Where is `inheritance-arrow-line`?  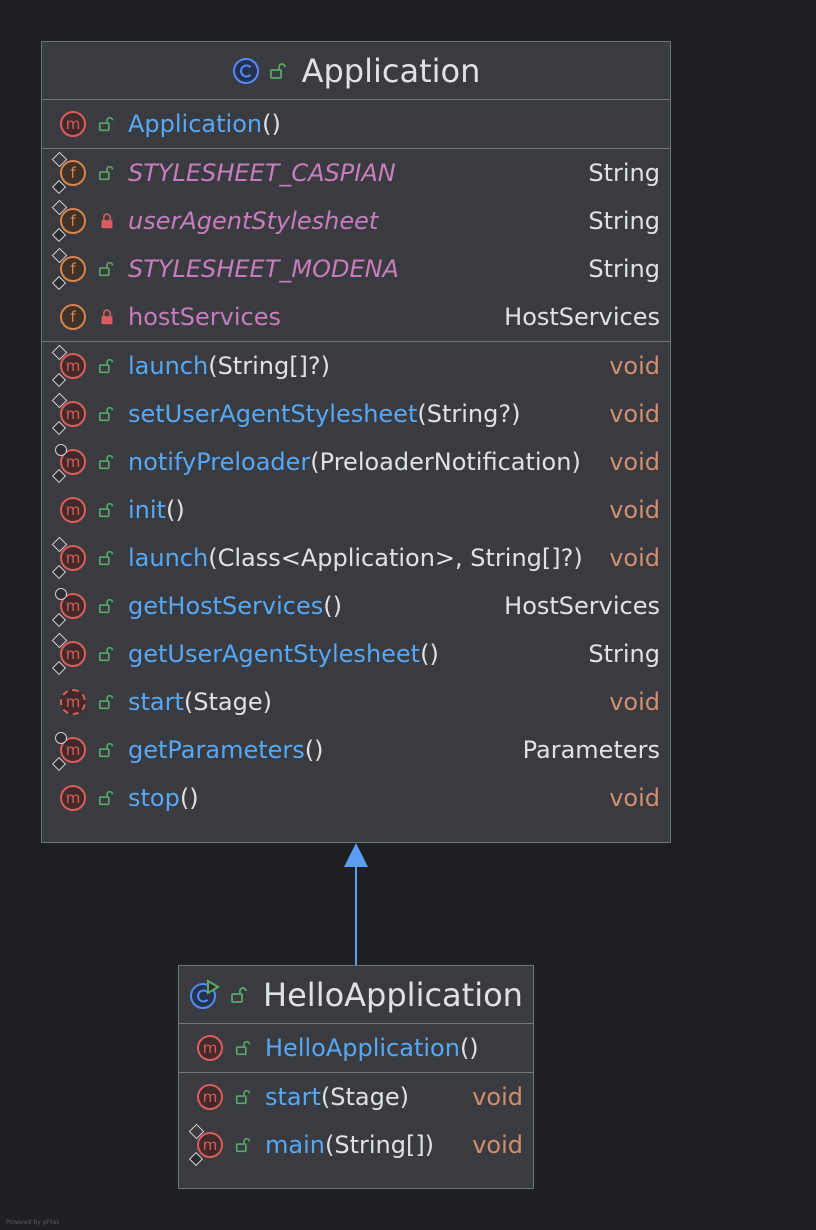
inheritance-arrow-line is located at coordinates (356, 915).